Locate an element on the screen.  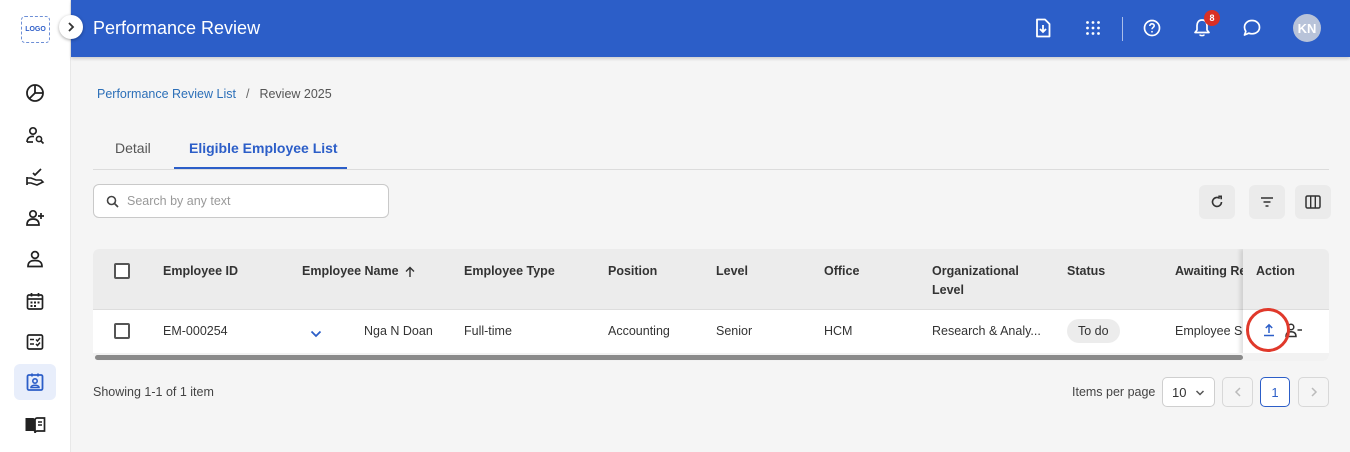
hand-check-icon is located at coordinates (35, 177).